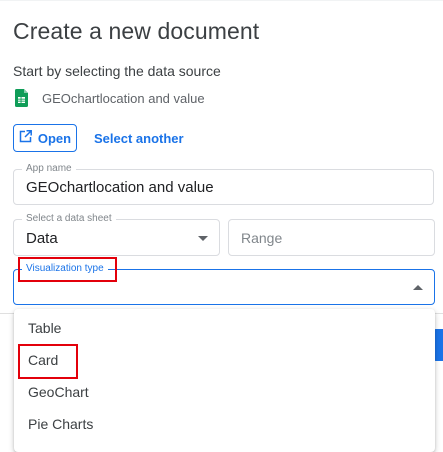 This screenshot has width=443, height=452. I want to click on open-in-new-icon, so click(25, 138).